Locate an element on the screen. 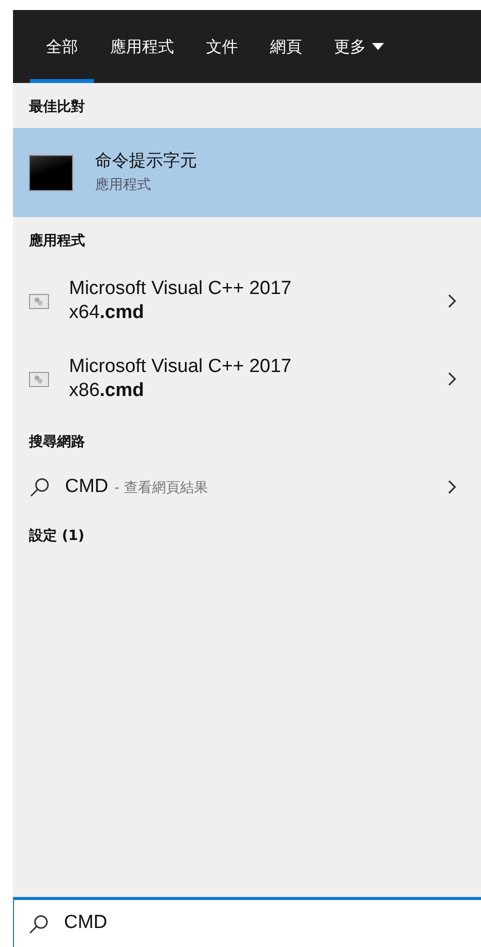  section-heading: 設定 (1) is located at coordinates (57, 536).